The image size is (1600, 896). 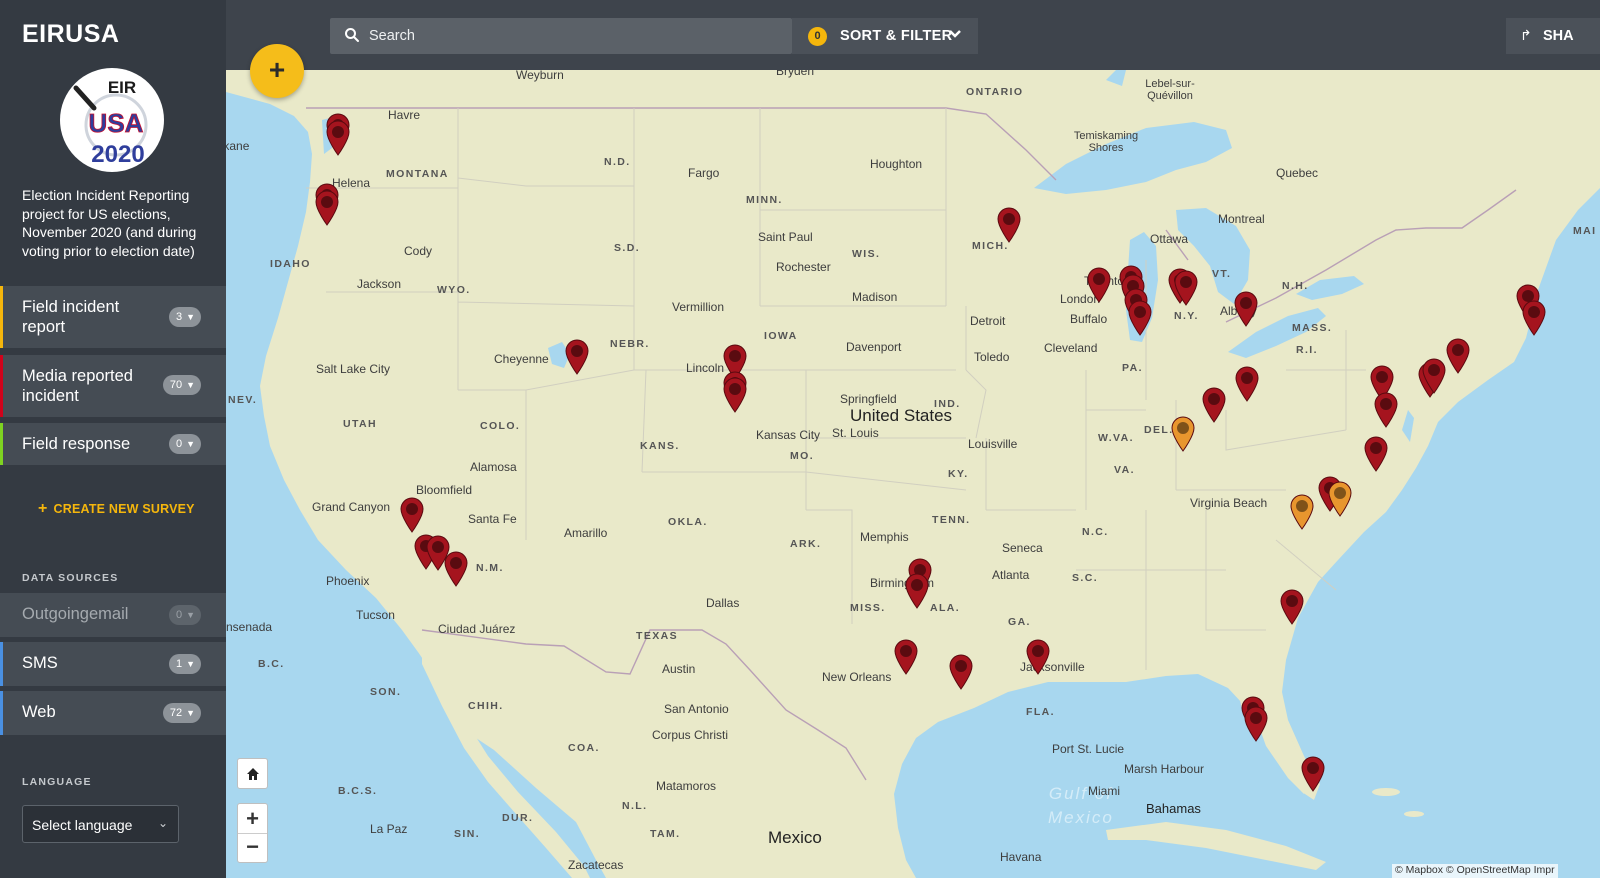 What do you see at coordinates (1558, 36) in the screenshot?
I see `share-label: SHA` at bounding box center [1558, 36].